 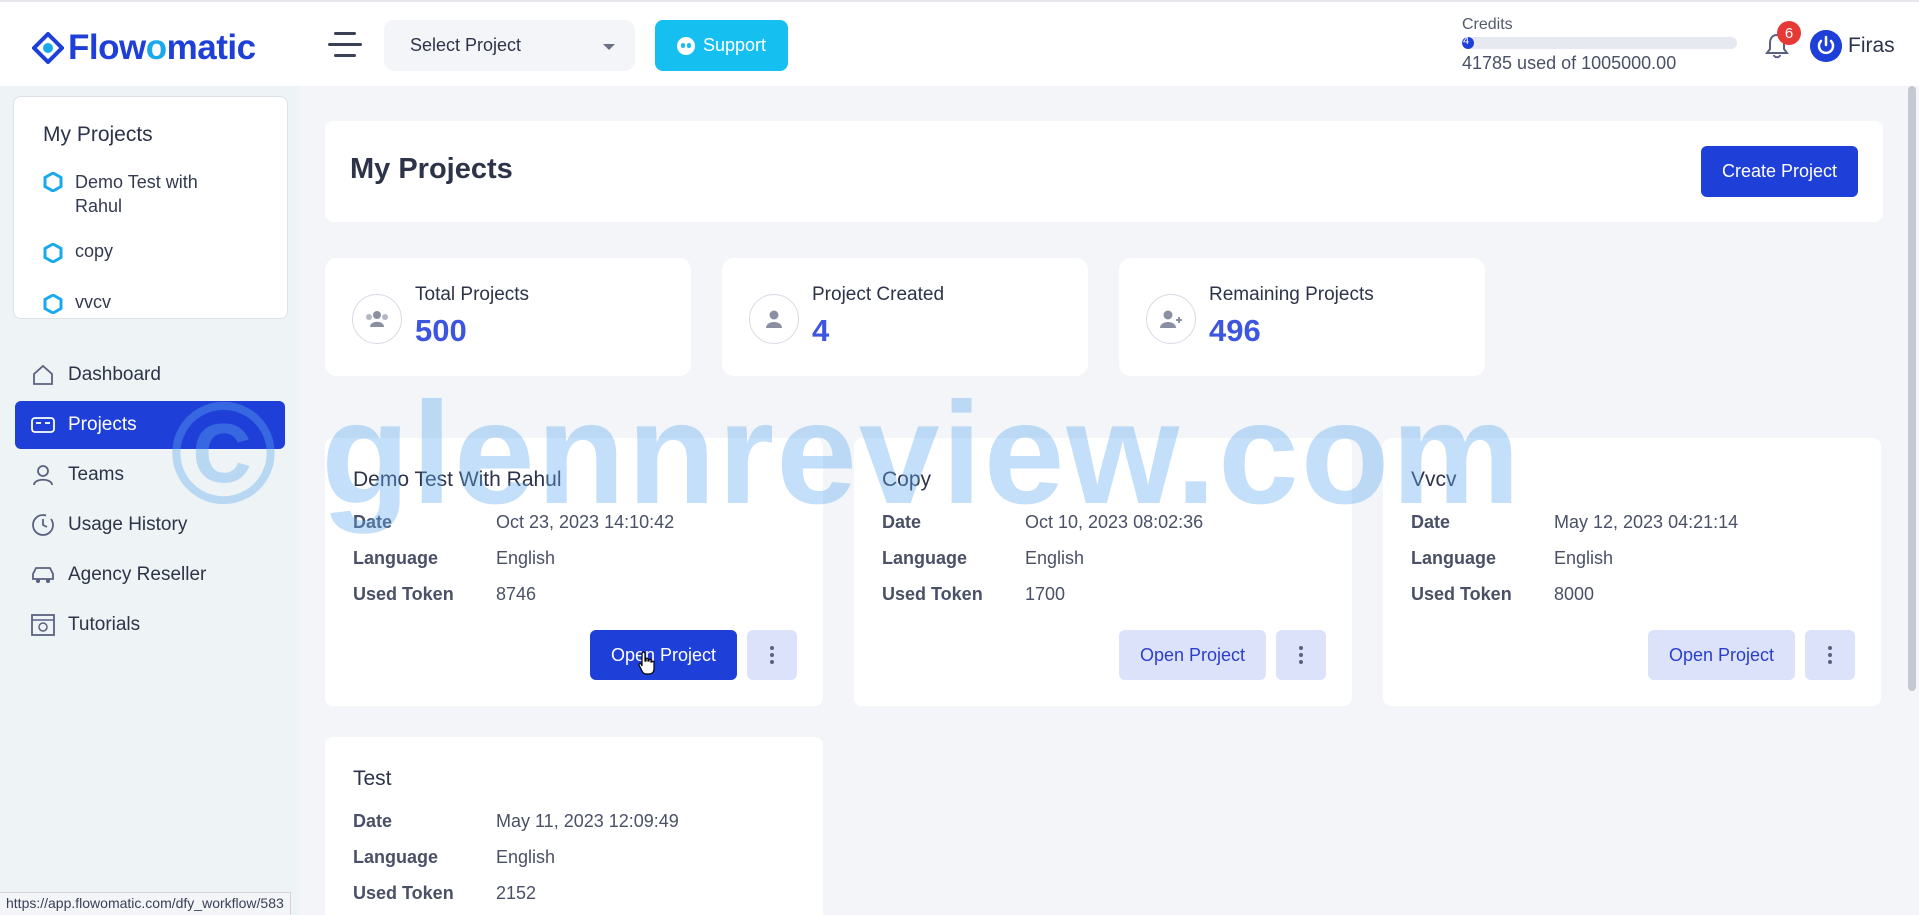 What do you see at coordinates (150, 425) in the screenshot?
I see `sidebar-item-projects: Projects` at bounding box center [150, 425].